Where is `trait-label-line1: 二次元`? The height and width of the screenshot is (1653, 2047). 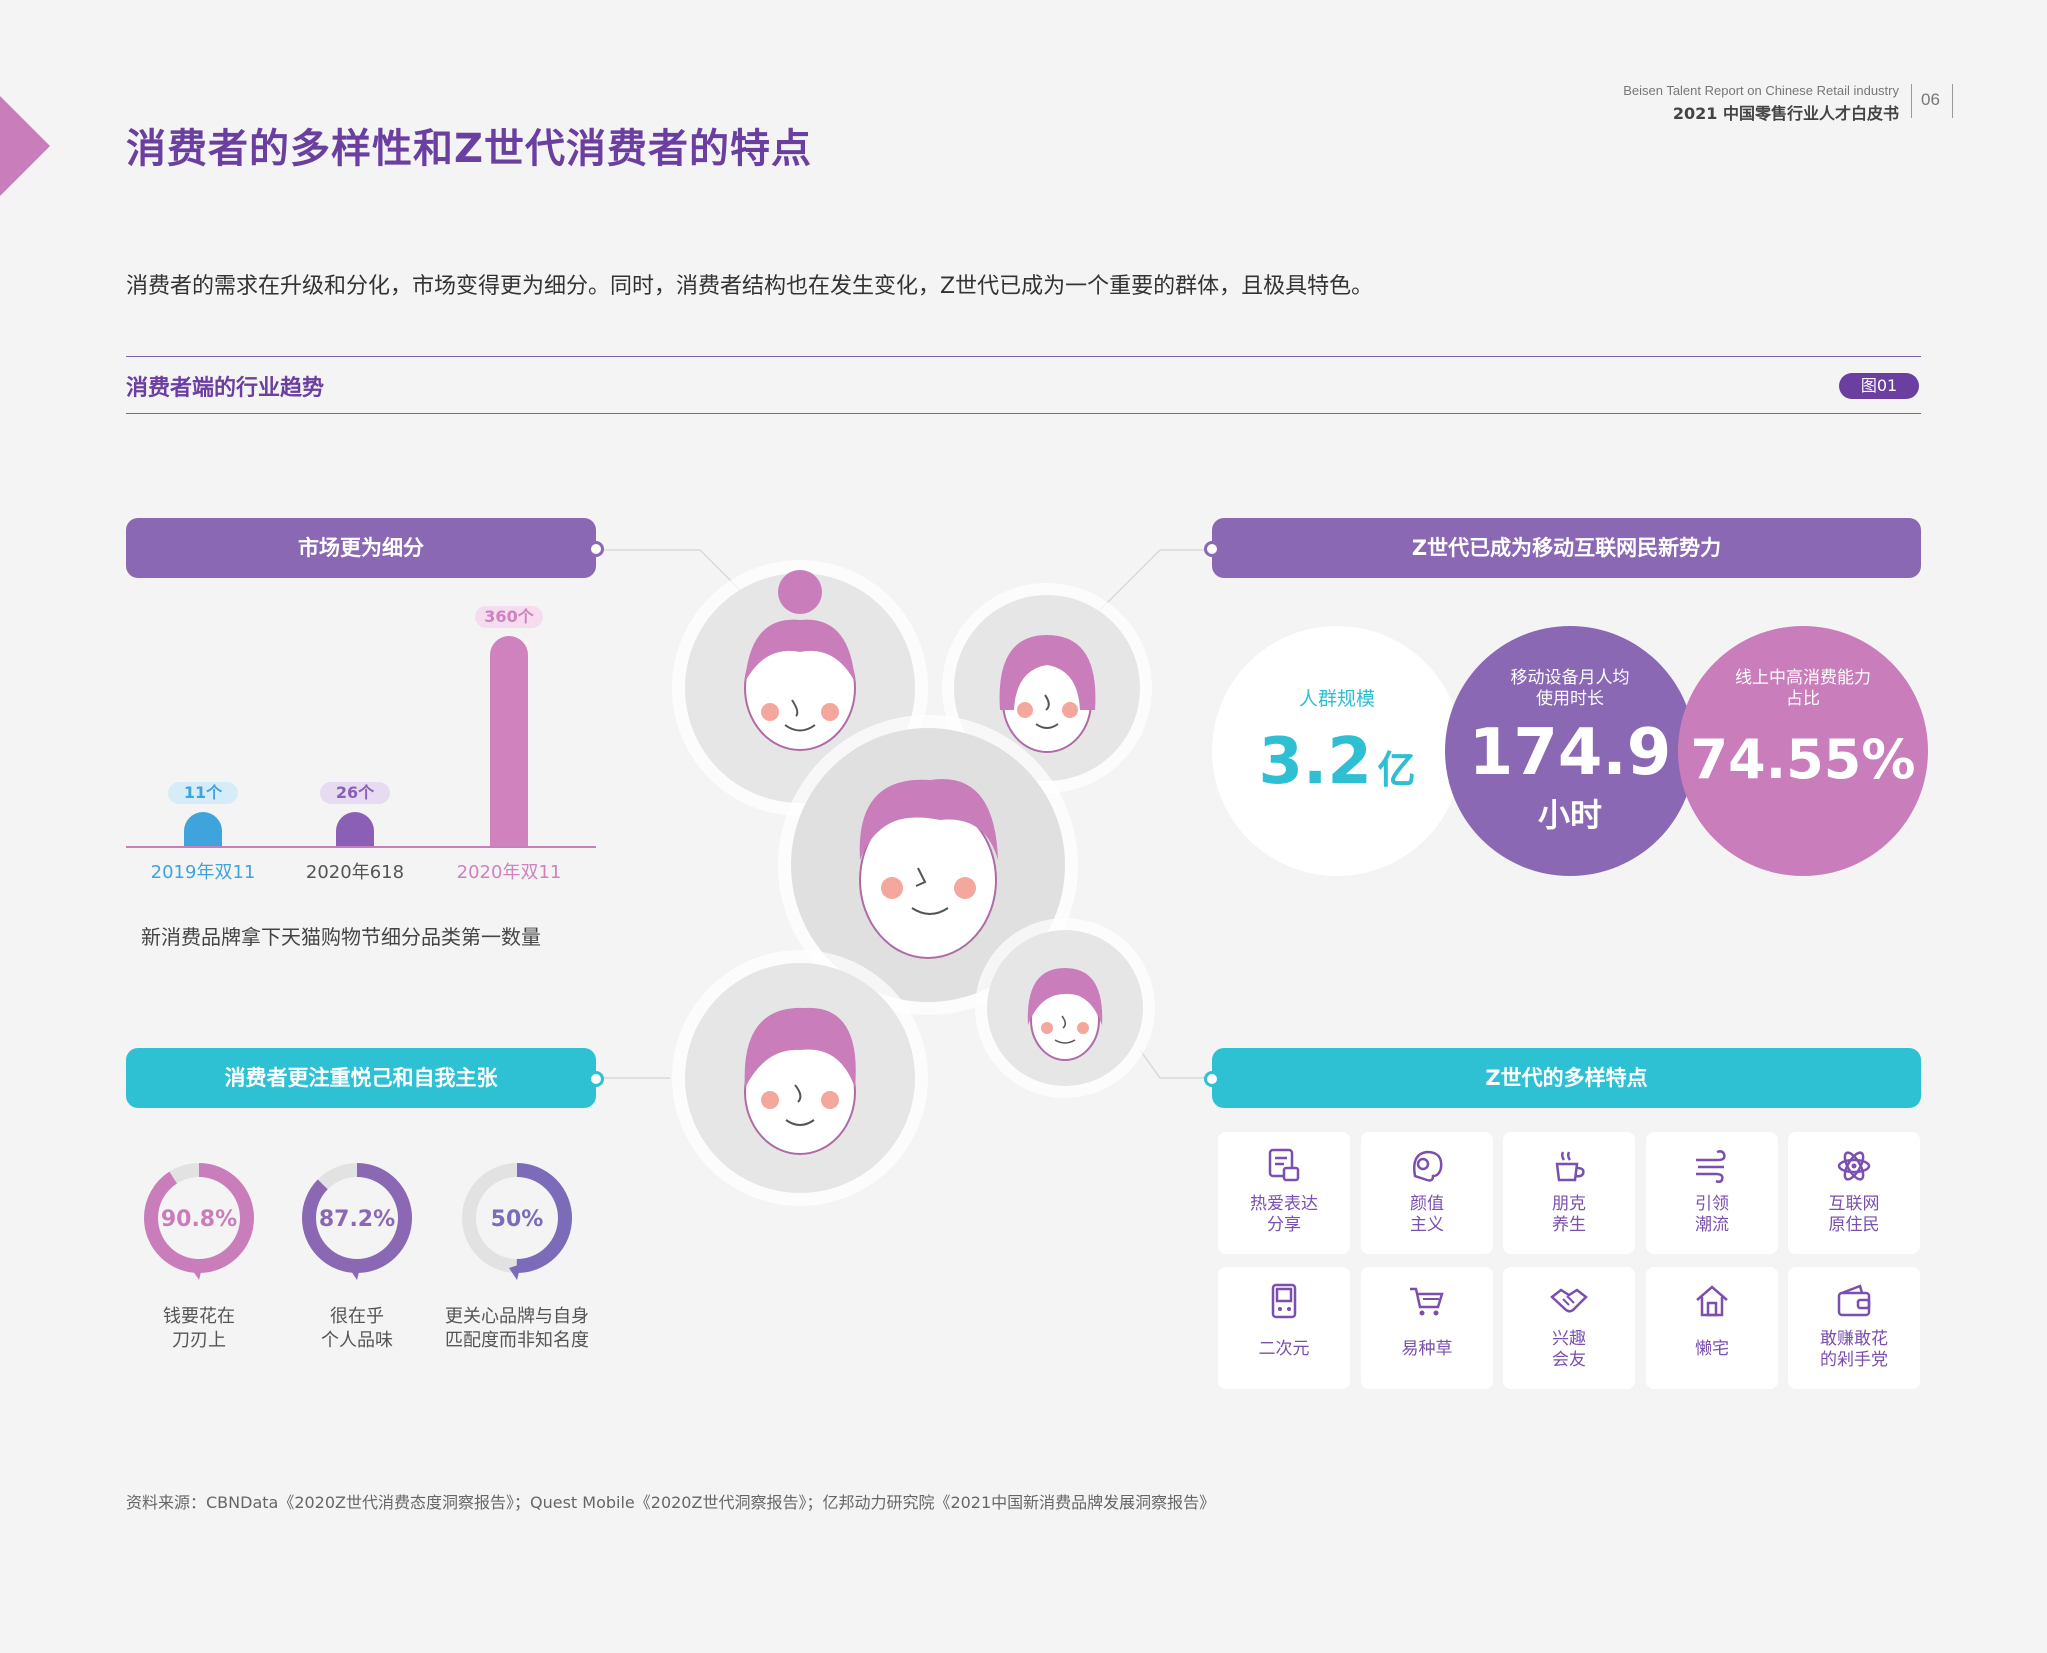 trait-label-line1: 二次元 is located at coordinates (1284, 1349).